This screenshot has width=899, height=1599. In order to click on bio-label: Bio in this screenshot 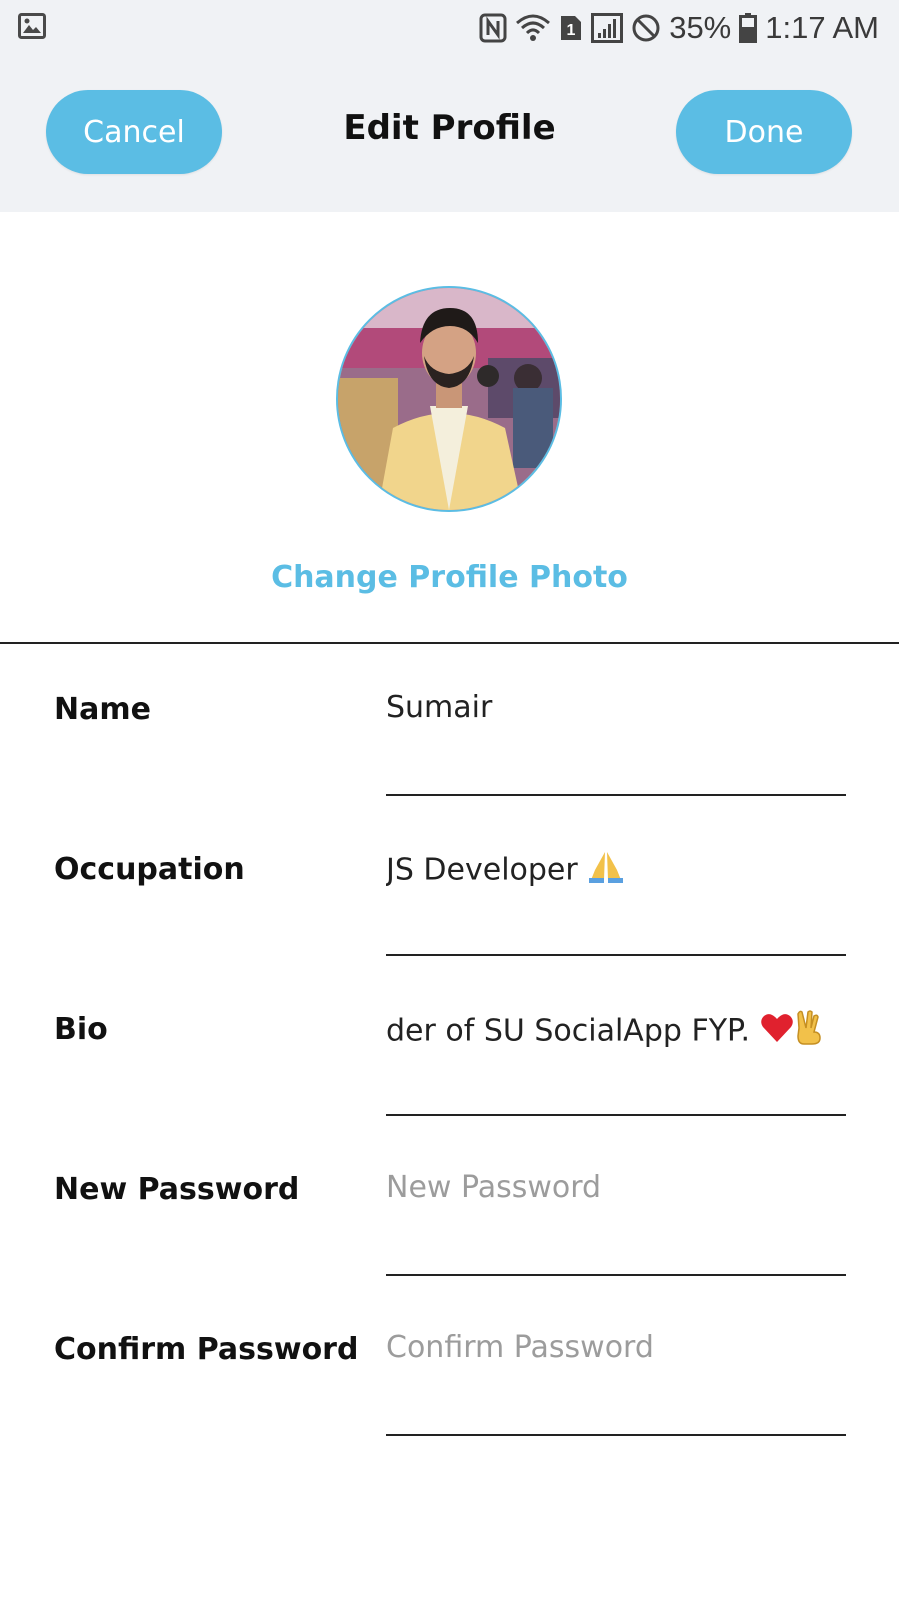, I will do `click(81, 1029)`.